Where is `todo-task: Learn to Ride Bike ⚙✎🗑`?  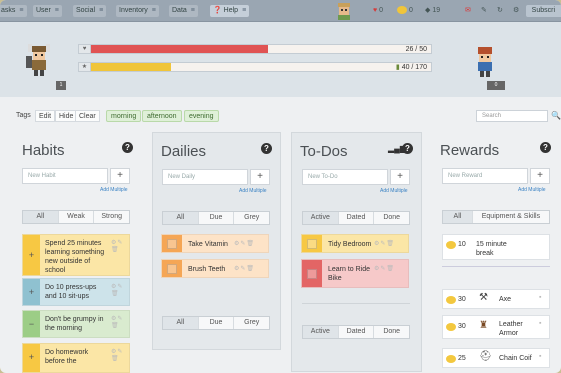
todo-task: Learn to Ride Bike ⚙✎🗑 is located at coordinates (355, 273).